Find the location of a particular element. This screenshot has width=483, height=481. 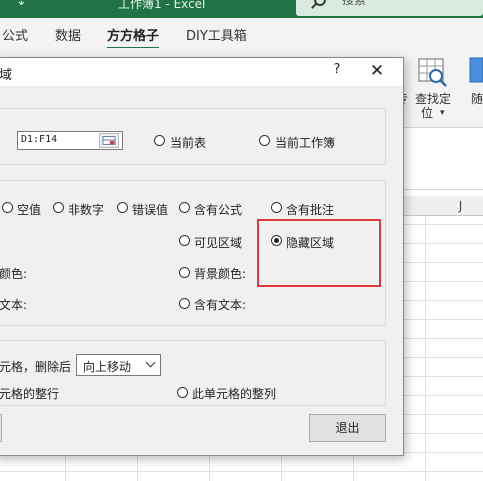

tab-formulas: 公式 is located at coordinates (15, 34).